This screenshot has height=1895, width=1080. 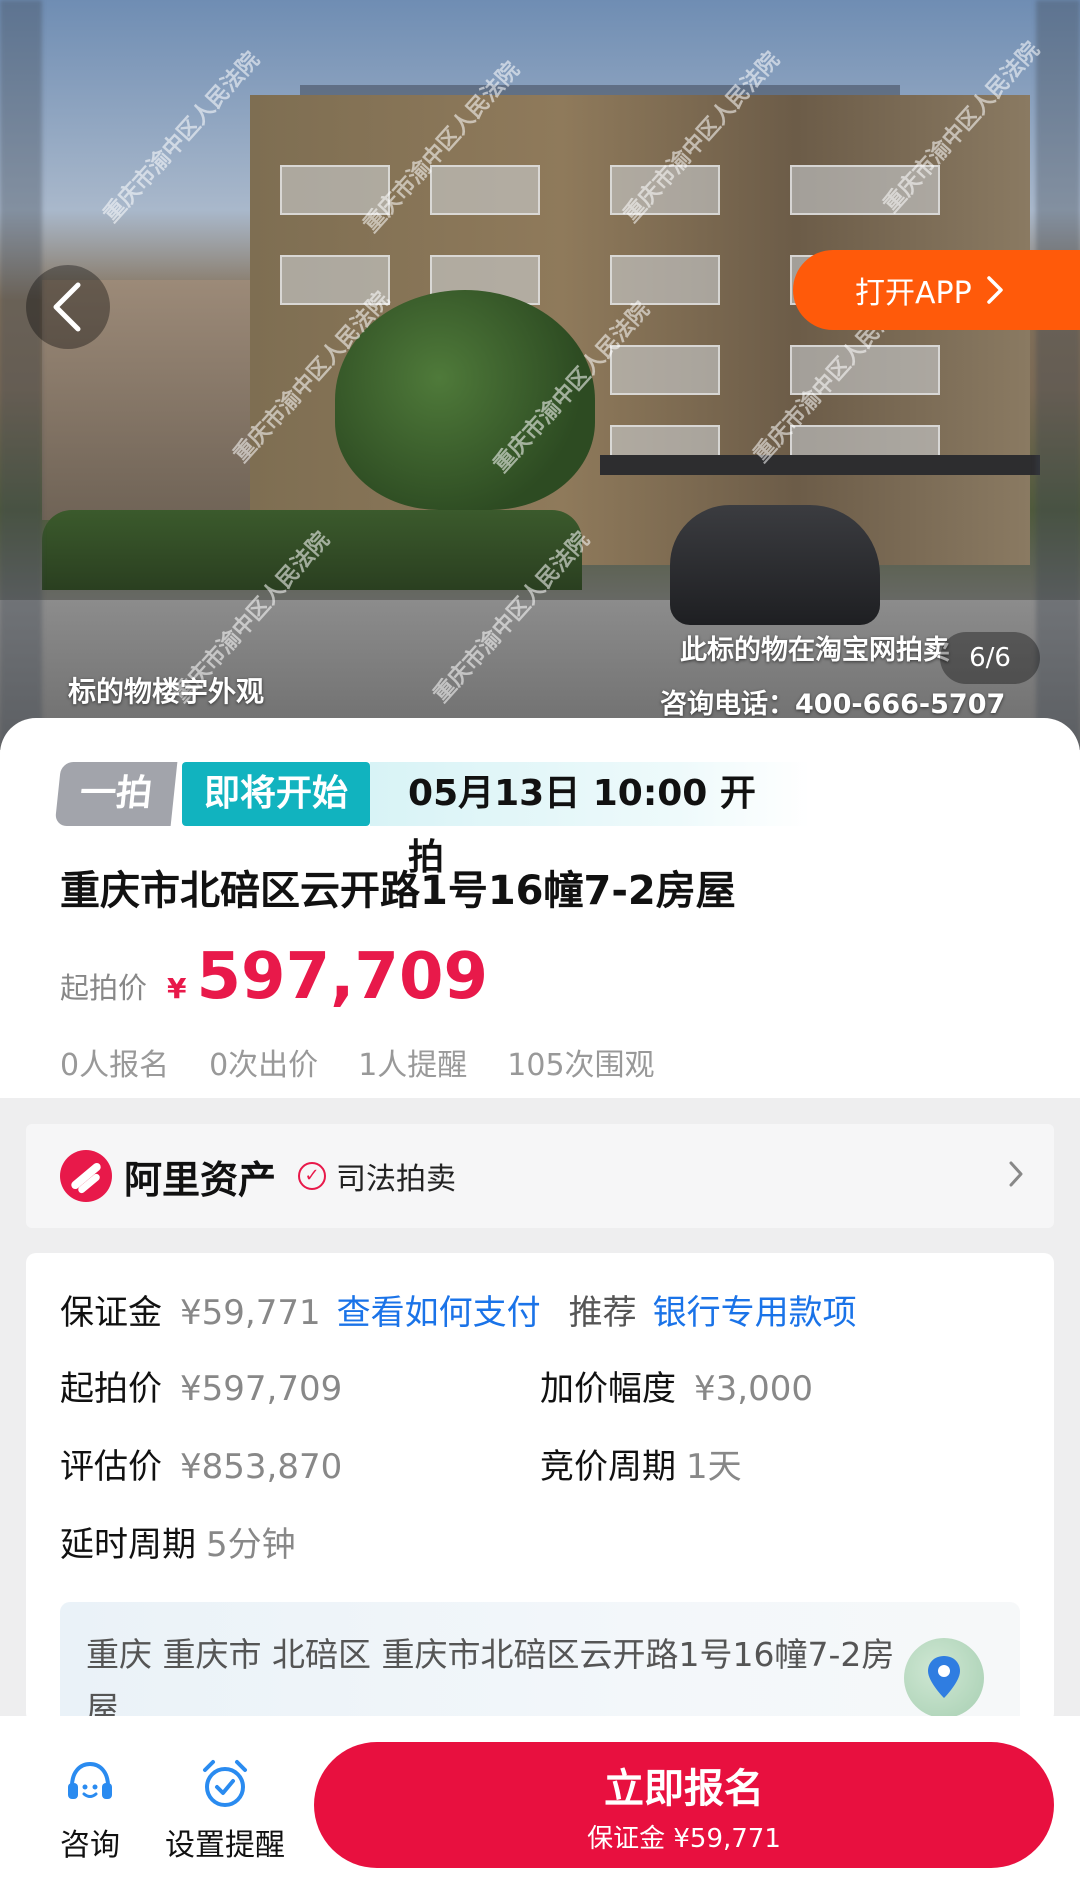 What do you see at coordinates (111, 1389) in the screenshot?
I see `start-price-label: 起拍价` at bounding box center [111, 1389].